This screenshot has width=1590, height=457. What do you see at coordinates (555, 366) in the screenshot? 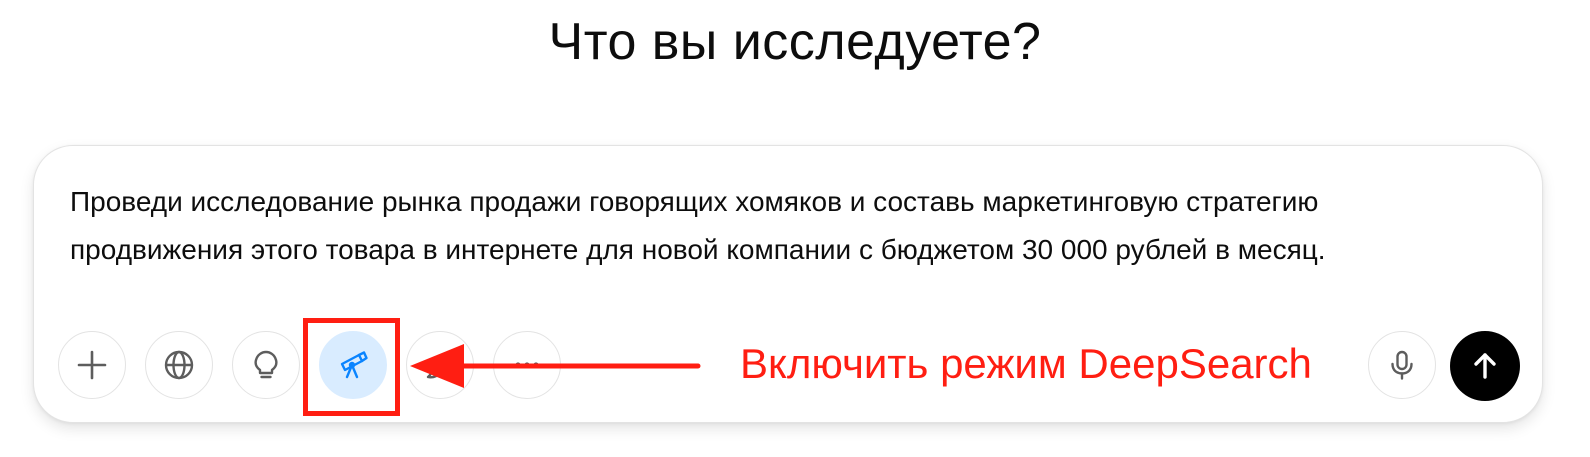
I see `annotation-arrow-icon` at bounding box center [555, 366].